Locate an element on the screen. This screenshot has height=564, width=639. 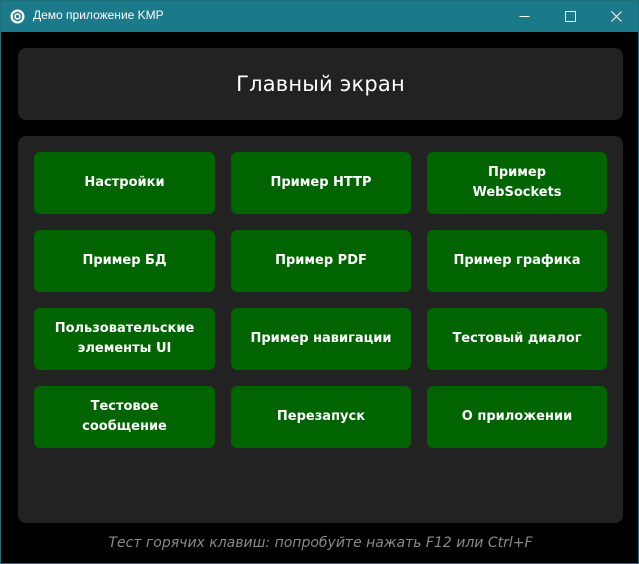
database-example-button: Пример БД is located at coordinates (124, 261).